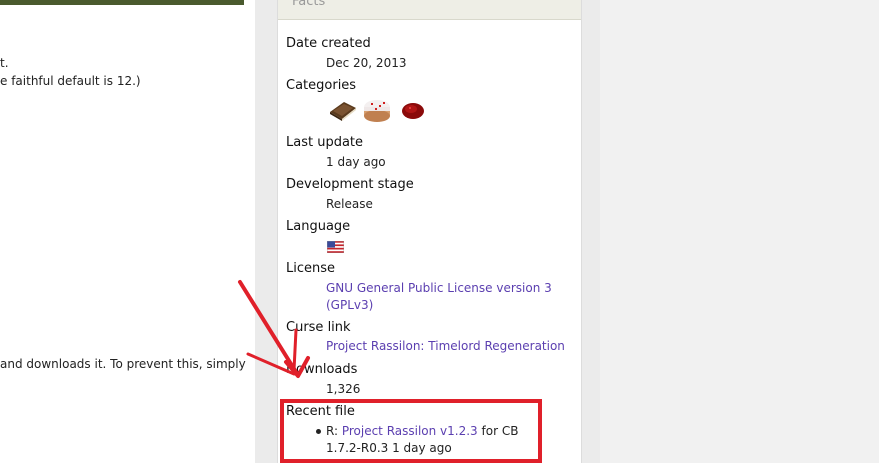  I want to click on facts-title: Facts, so click(309, 4).